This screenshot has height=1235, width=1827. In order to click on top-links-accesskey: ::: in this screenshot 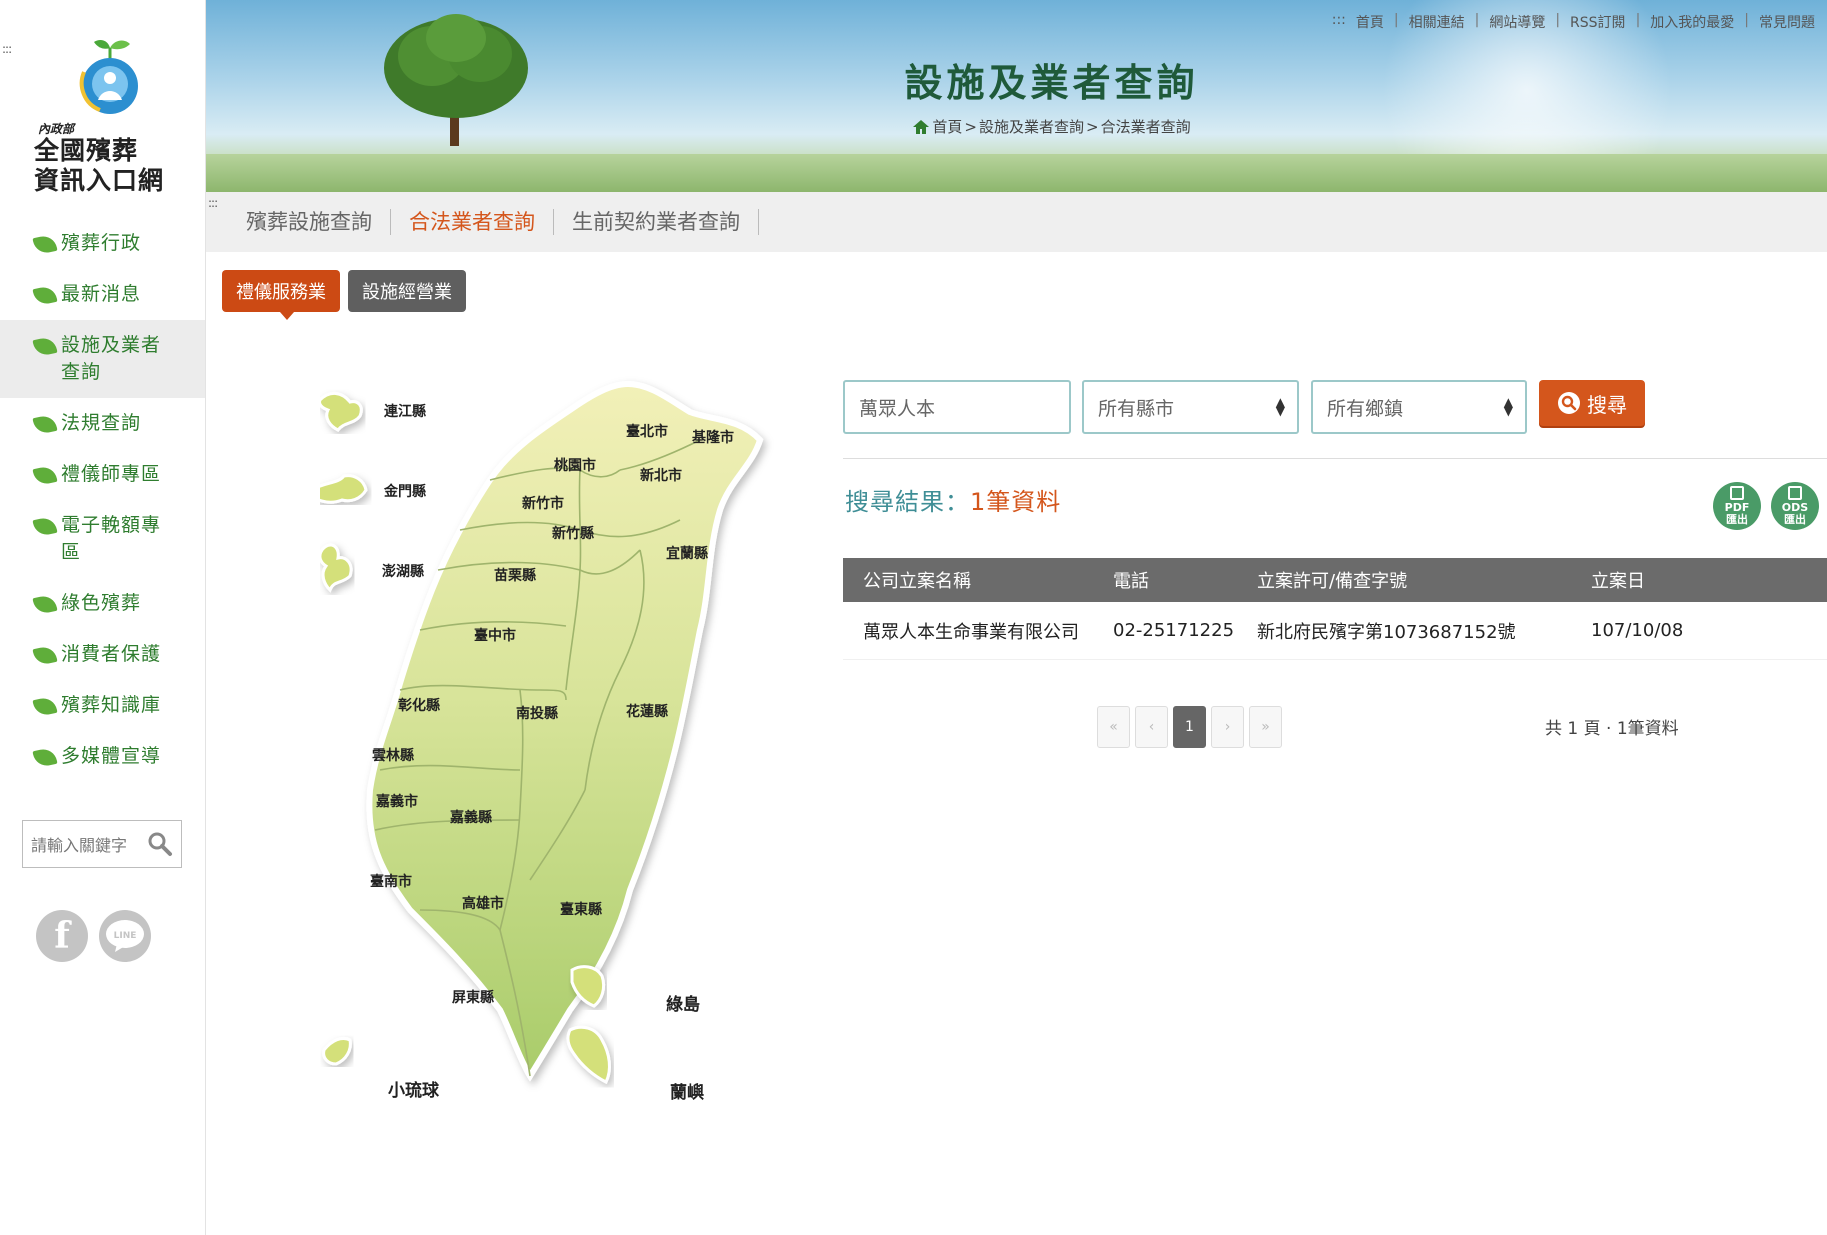, I will do `click(1339, 22)`.